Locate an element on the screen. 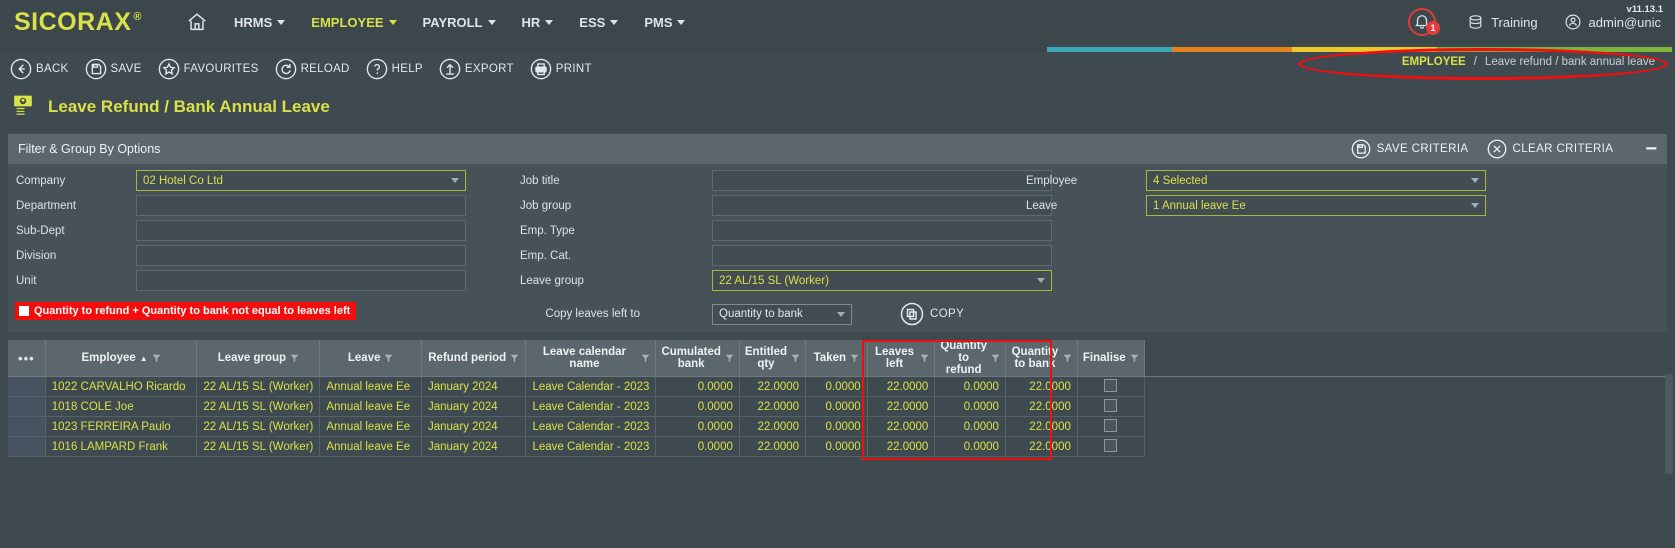 This screenshot has height=548, width=1675. column-header-refund-period: Refund period is located at coordinates (474, 359).